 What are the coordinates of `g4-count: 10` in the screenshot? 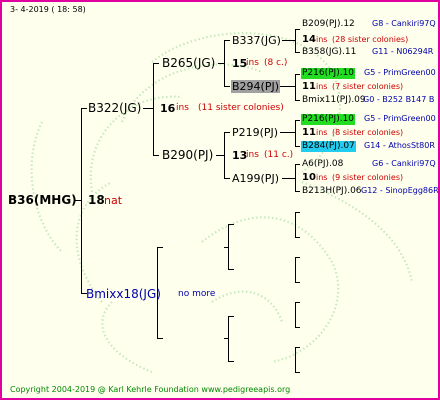 It's located at (309, 177).